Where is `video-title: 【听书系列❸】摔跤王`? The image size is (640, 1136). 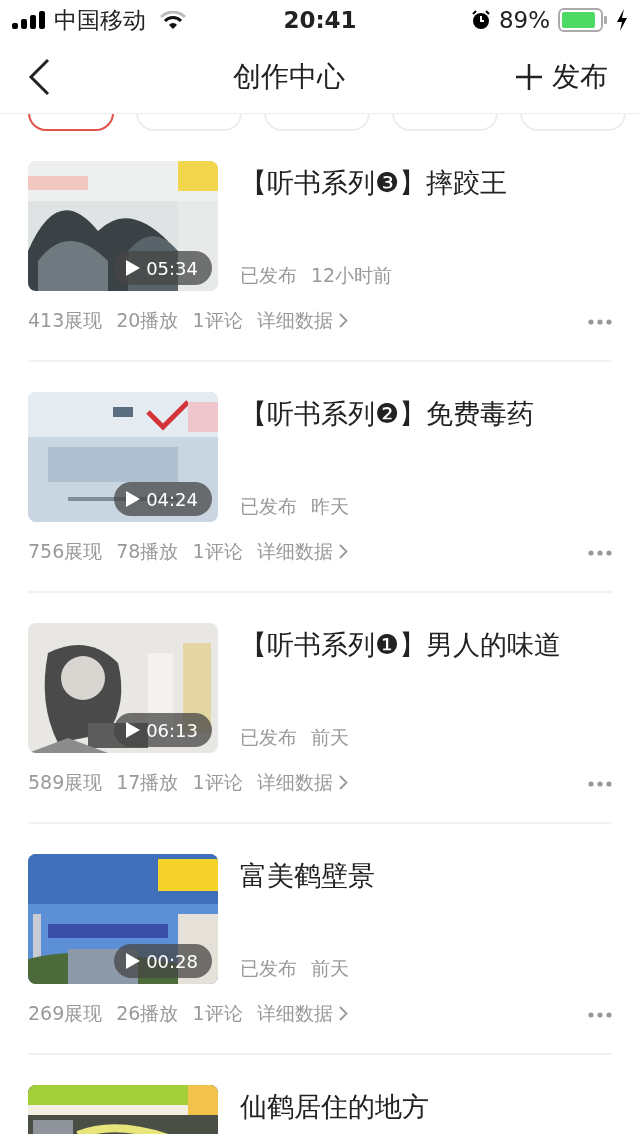
video-title: 【听书系列❸】摔跤王 is located at coordinates (374, 183).